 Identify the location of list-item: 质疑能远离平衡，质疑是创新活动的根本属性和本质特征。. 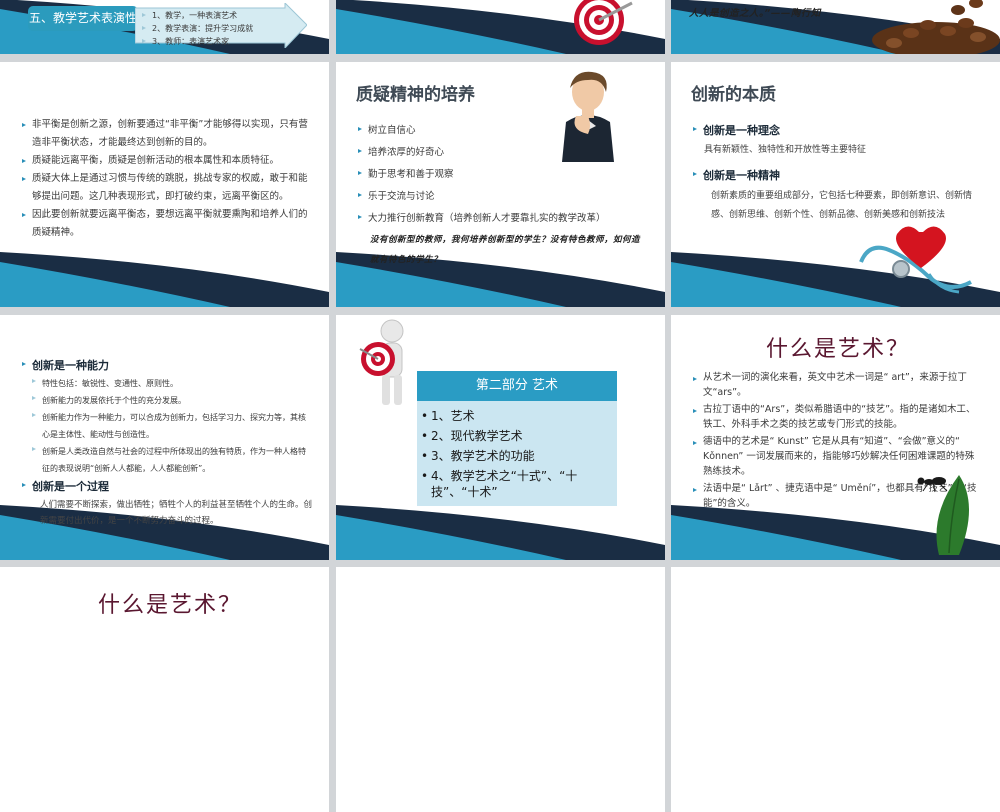
(167, 161).